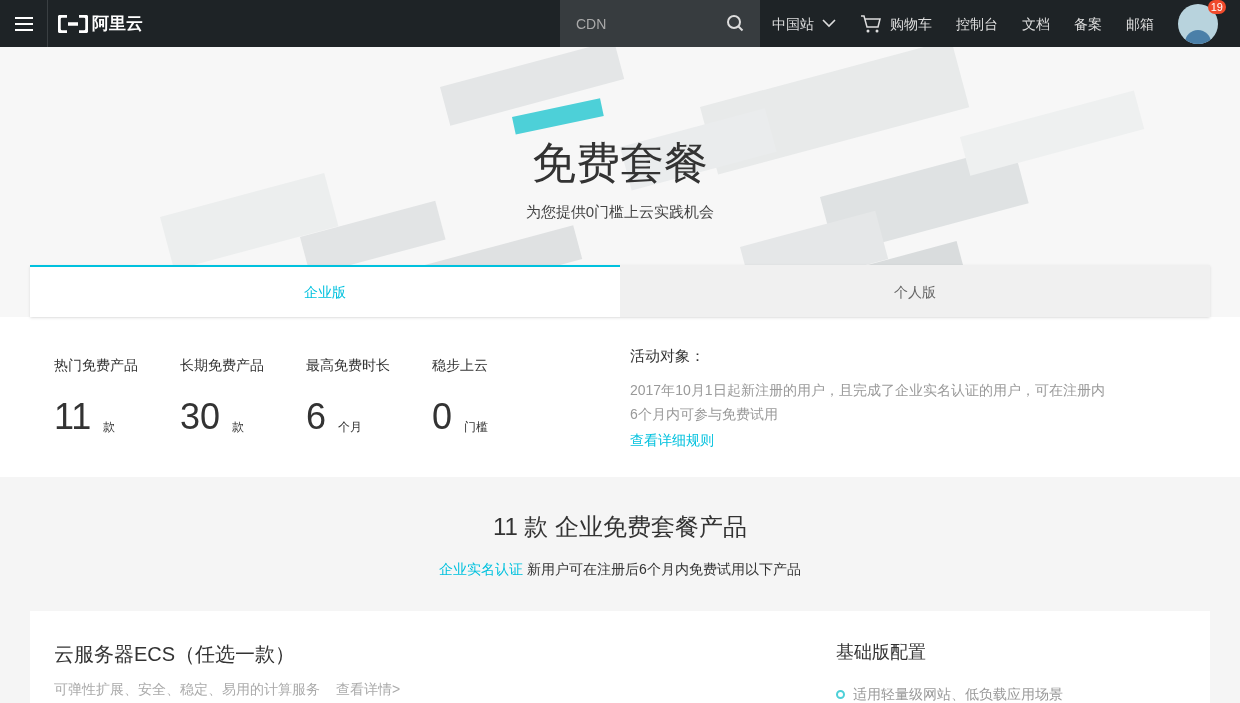 The image size is (1240, 703). I want to click on cart-link: 购物车, so click(896, 23).